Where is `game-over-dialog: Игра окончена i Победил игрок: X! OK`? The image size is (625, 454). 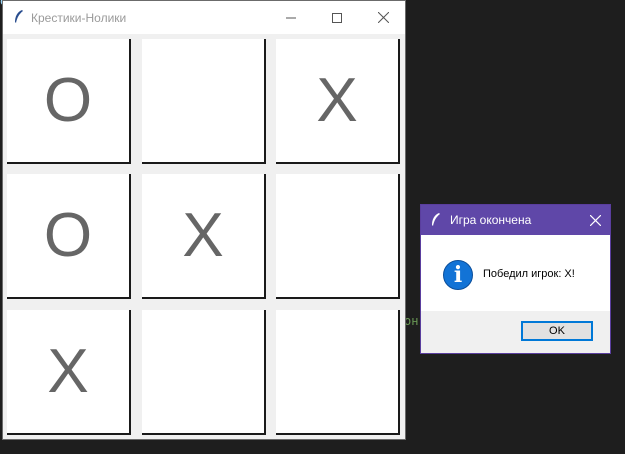
game-over-dialog: Игра окончена i Победил игрок: X! OK is located at coordinates (515, 279).